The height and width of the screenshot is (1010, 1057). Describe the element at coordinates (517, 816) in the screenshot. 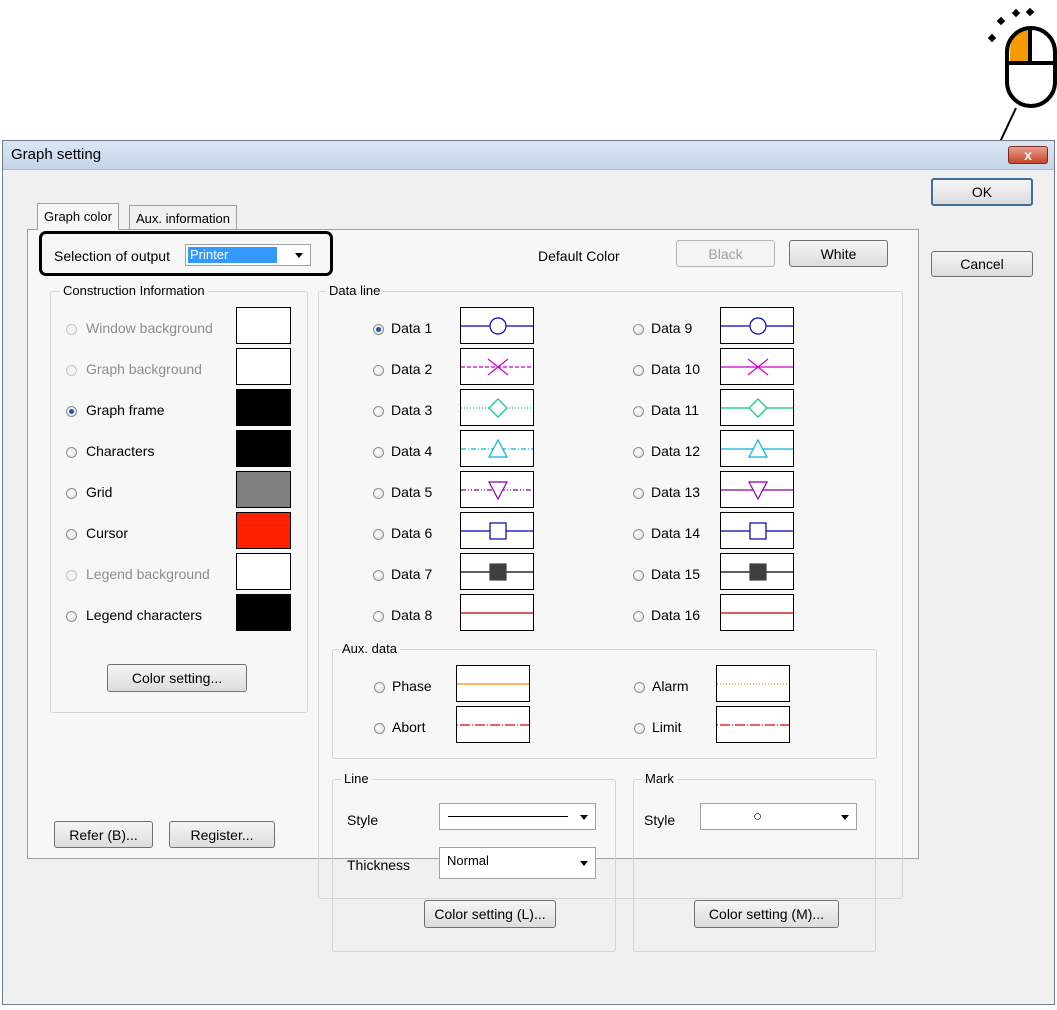

I see `line-style-select` at that location.